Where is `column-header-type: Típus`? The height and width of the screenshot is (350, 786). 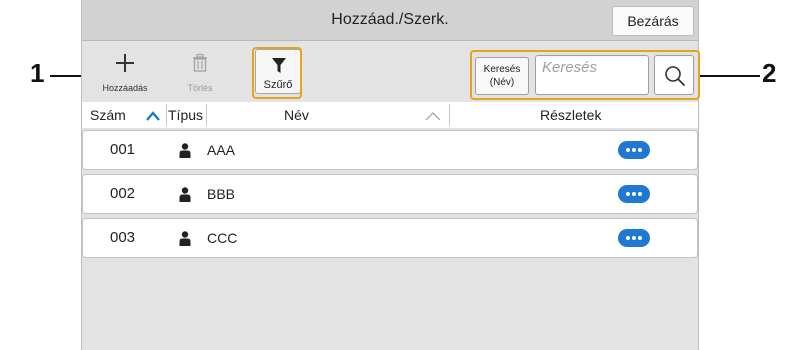
column-header-type: Típus is located at coordinates (185, 115).